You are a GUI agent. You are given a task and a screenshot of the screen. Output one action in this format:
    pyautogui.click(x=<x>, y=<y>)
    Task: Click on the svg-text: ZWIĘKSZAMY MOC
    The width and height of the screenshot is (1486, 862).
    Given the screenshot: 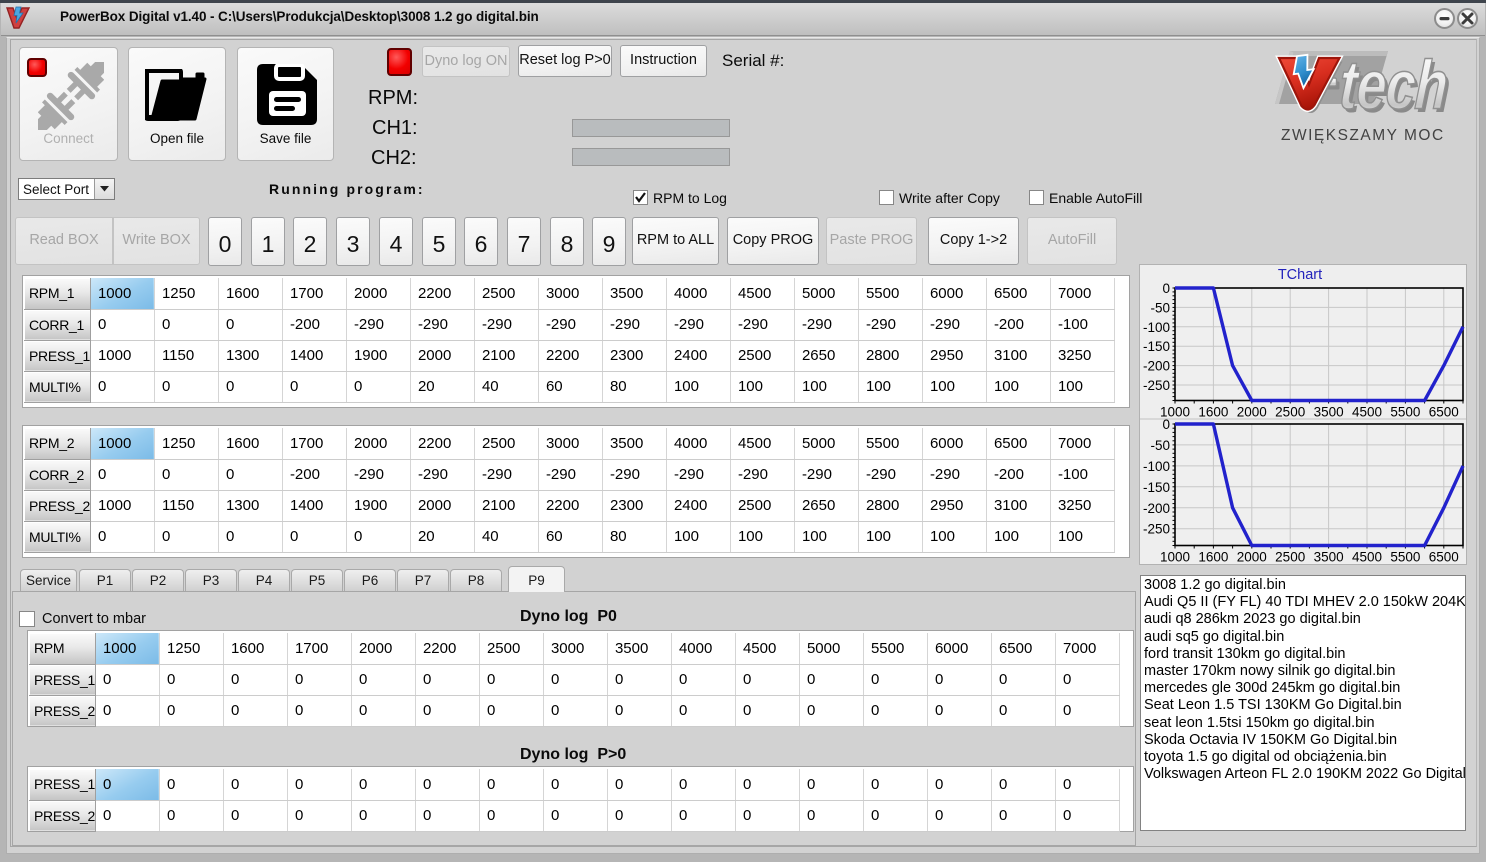 What is the action you would take?
    pyautogui.click(x=1363, y=135)
    